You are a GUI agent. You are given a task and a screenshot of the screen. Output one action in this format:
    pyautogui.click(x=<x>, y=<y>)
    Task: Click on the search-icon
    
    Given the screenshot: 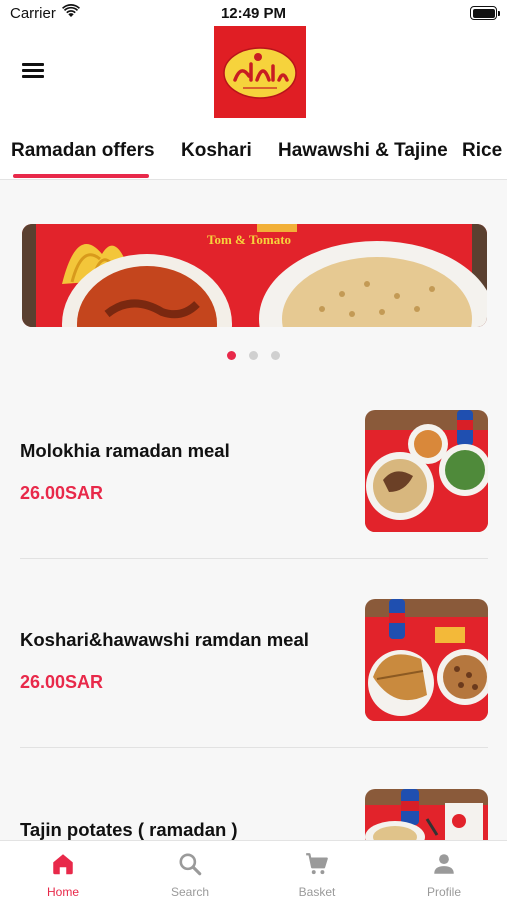 What is the action you would take?
    pyautogui.click(x=190, y=864)
    